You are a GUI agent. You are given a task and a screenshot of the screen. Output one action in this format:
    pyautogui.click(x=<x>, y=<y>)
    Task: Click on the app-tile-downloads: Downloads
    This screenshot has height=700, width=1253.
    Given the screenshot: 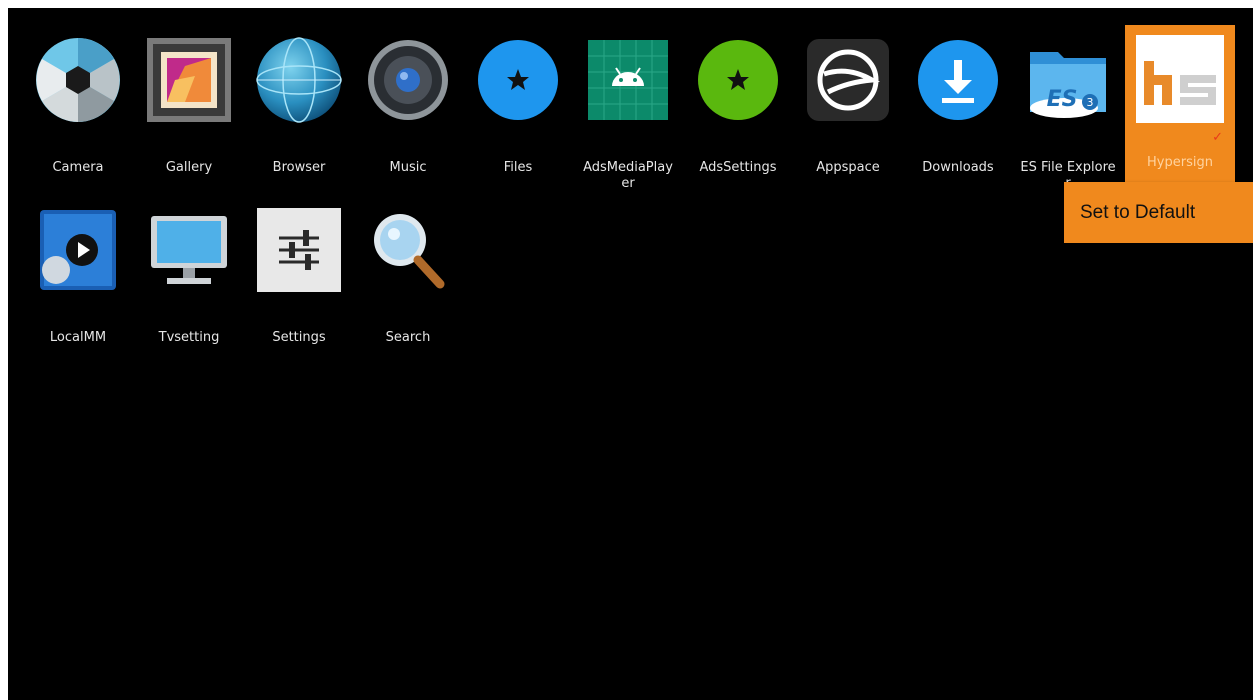 What is the action you would take?
    pyautogui.click(x=958, y=91)
    